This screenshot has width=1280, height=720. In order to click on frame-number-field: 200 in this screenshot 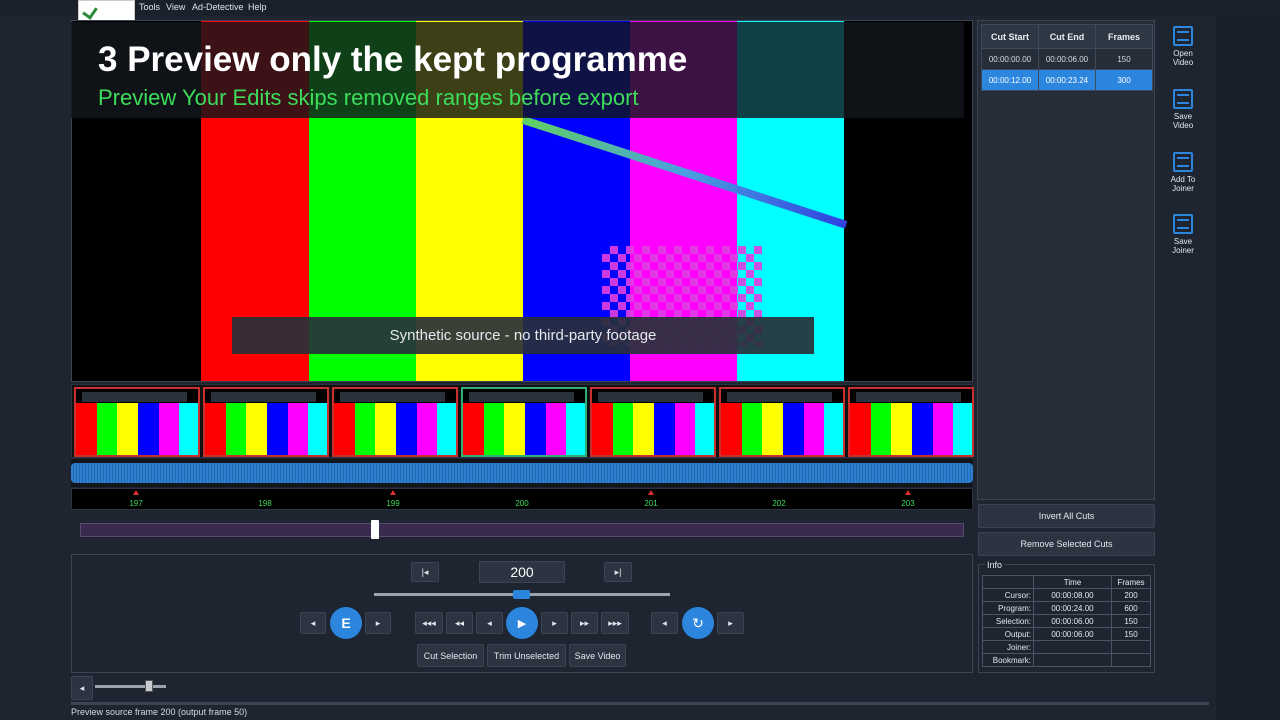, I will do `click(522, 572)`.